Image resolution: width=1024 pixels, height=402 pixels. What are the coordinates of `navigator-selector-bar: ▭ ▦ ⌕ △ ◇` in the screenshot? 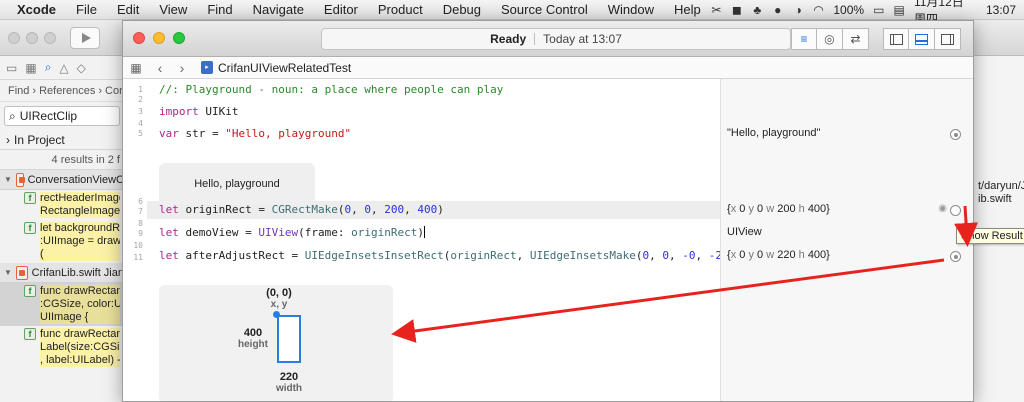 It's located at (62, 68).